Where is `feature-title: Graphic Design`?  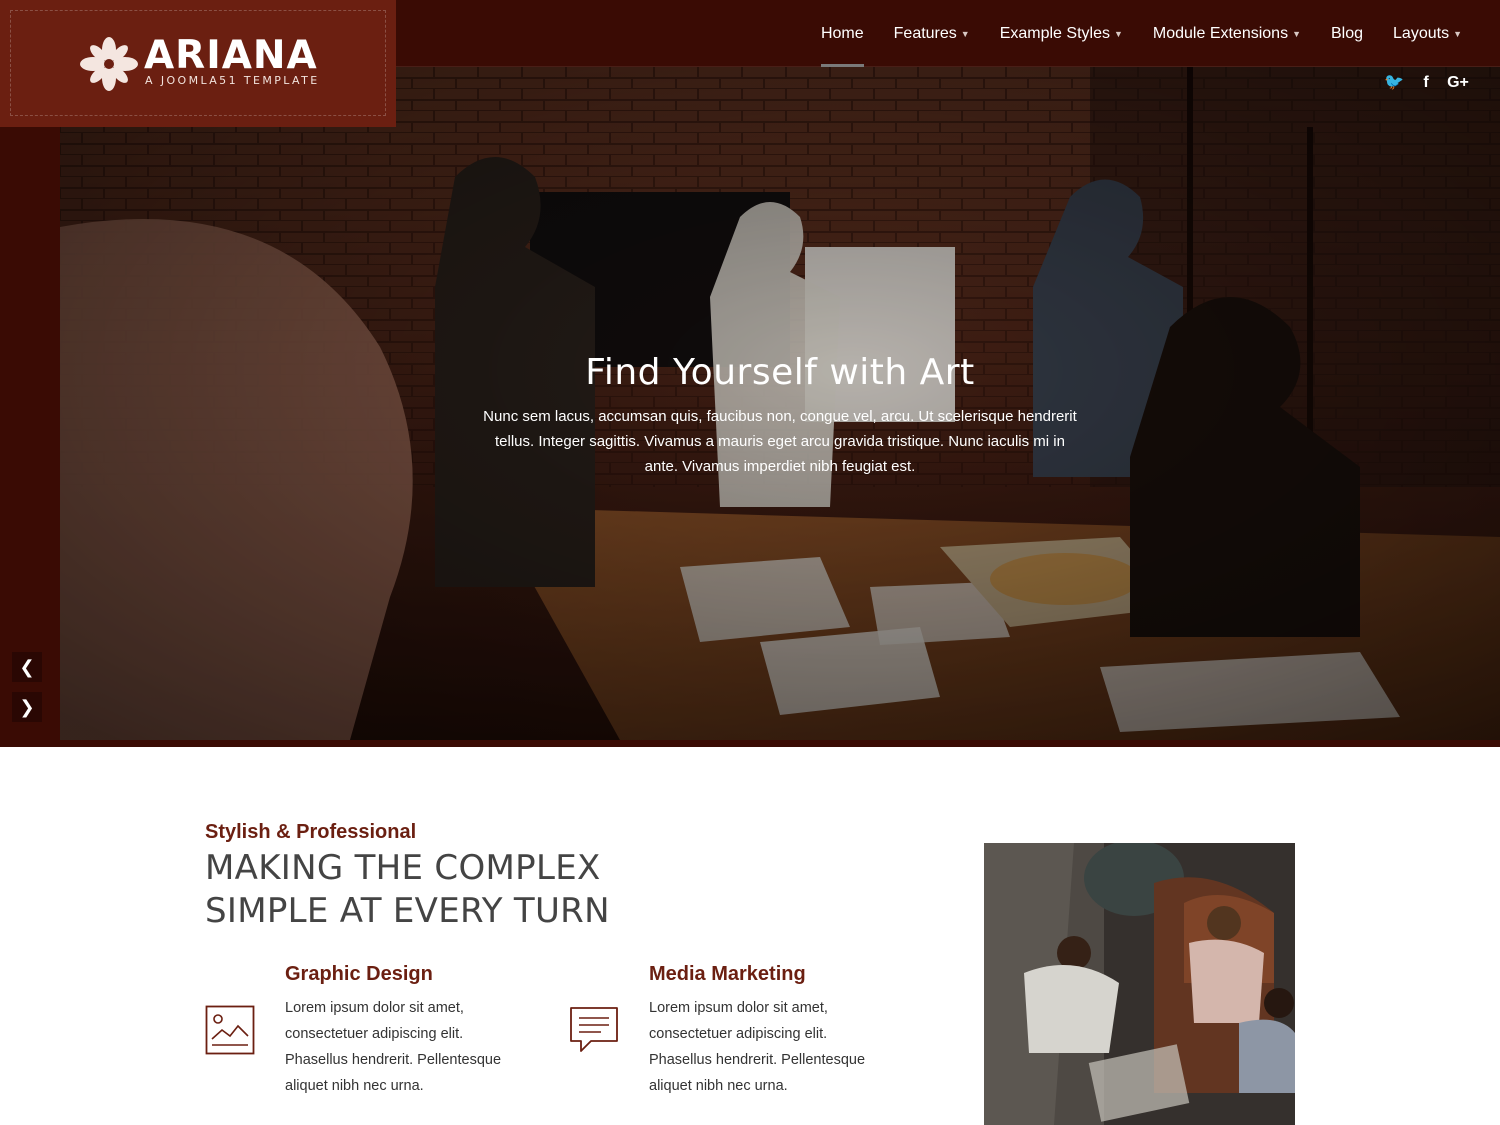 feature-title: Graphic Design is located at coordinates (359, 974).